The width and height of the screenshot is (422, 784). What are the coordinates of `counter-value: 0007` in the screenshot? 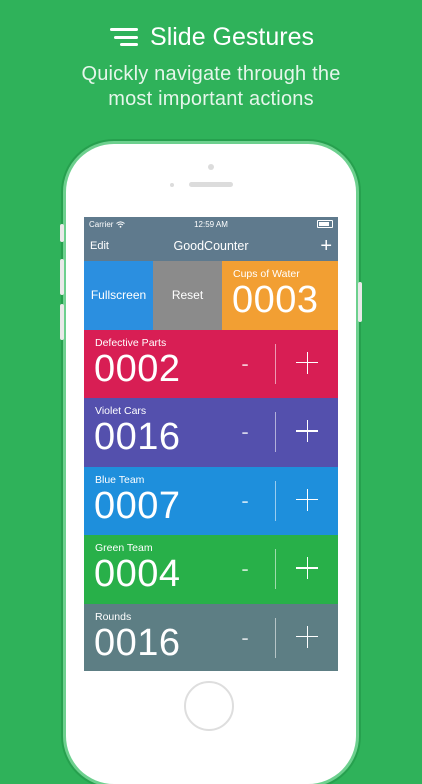 It's located at (137, 505).